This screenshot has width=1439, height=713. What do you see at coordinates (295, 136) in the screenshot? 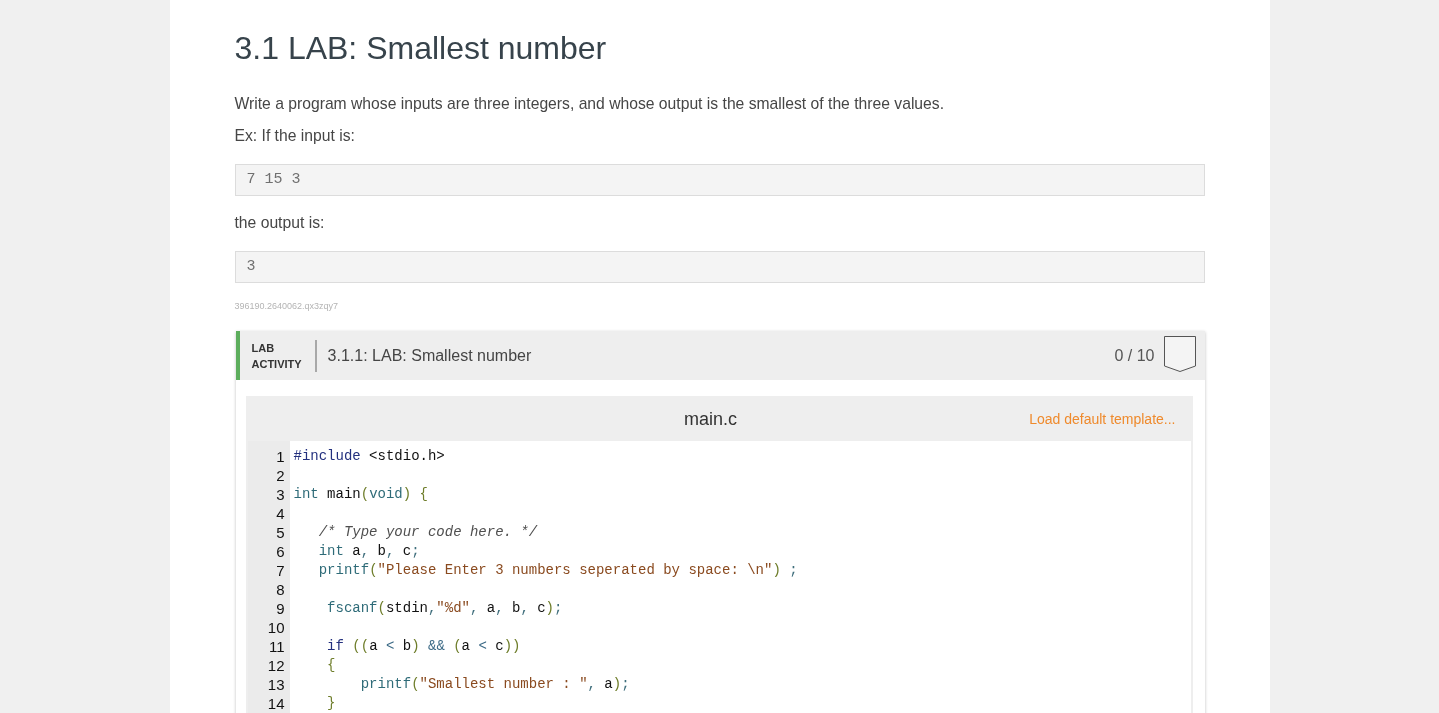
I see `instruction-text: Ex: If the input is:` at bounding box center [295, 136].